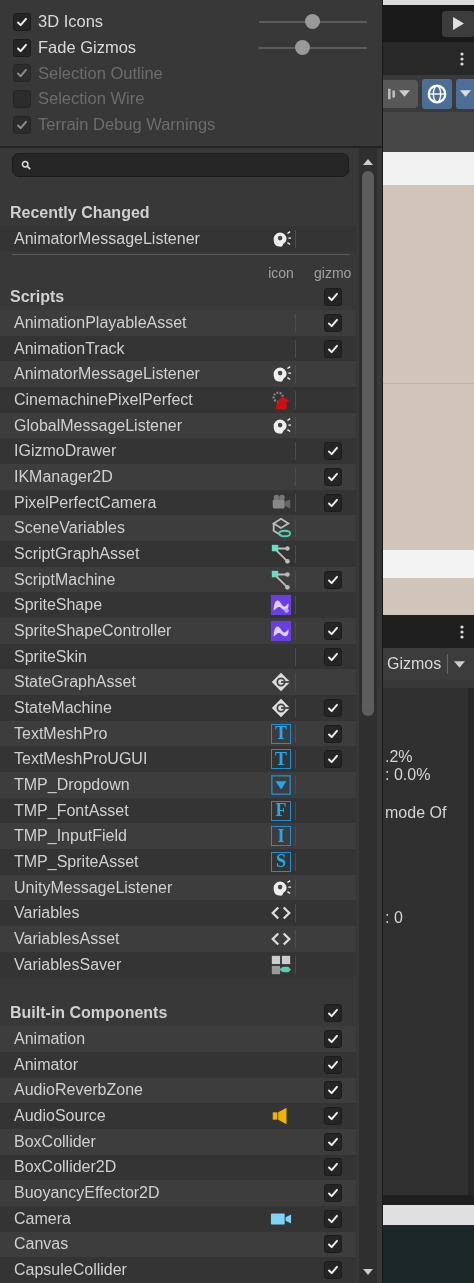 The image size is (474, 1283). Describe the element at coordinates (281, 836) in the screenshot. I see `letter-icon: I` at that location.